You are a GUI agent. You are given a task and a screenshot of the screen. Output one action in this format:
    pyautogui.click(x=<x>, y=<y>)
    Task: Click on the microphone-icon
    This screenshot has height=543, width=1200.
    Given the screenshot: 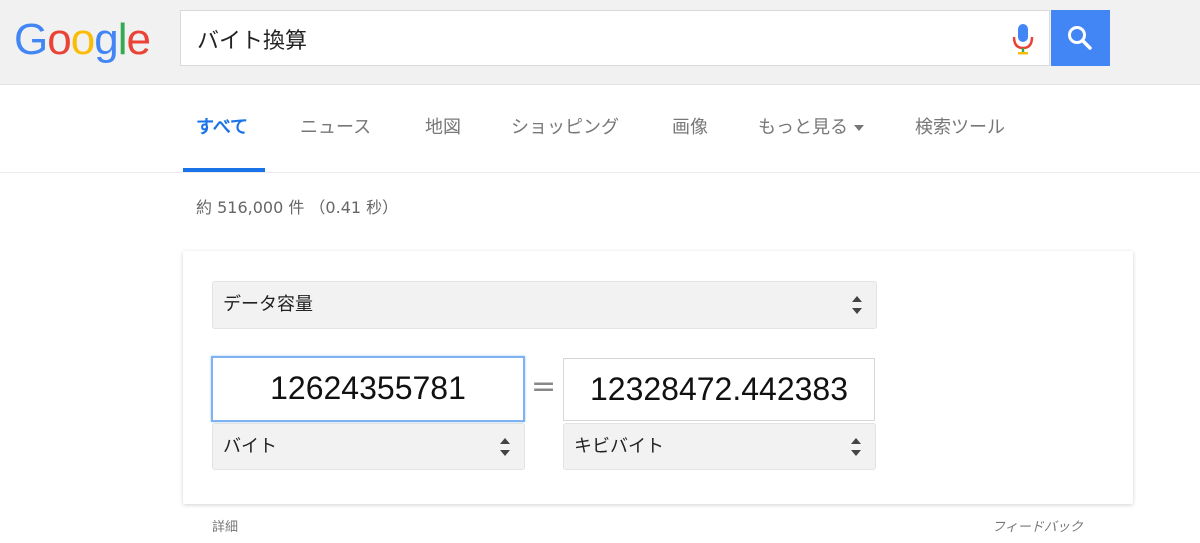 What is the action you would take?
    pyautogui.click(x=1023, y=39)
    